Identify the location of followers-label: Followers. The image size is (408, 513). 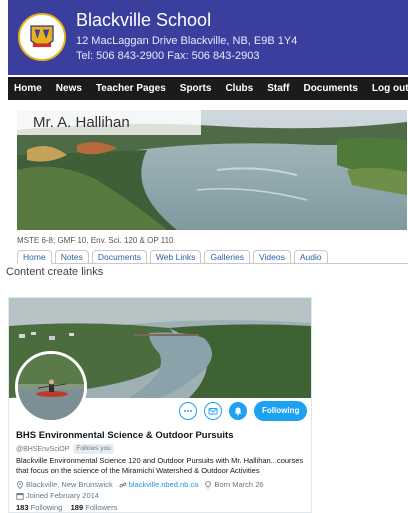
(101, 507).